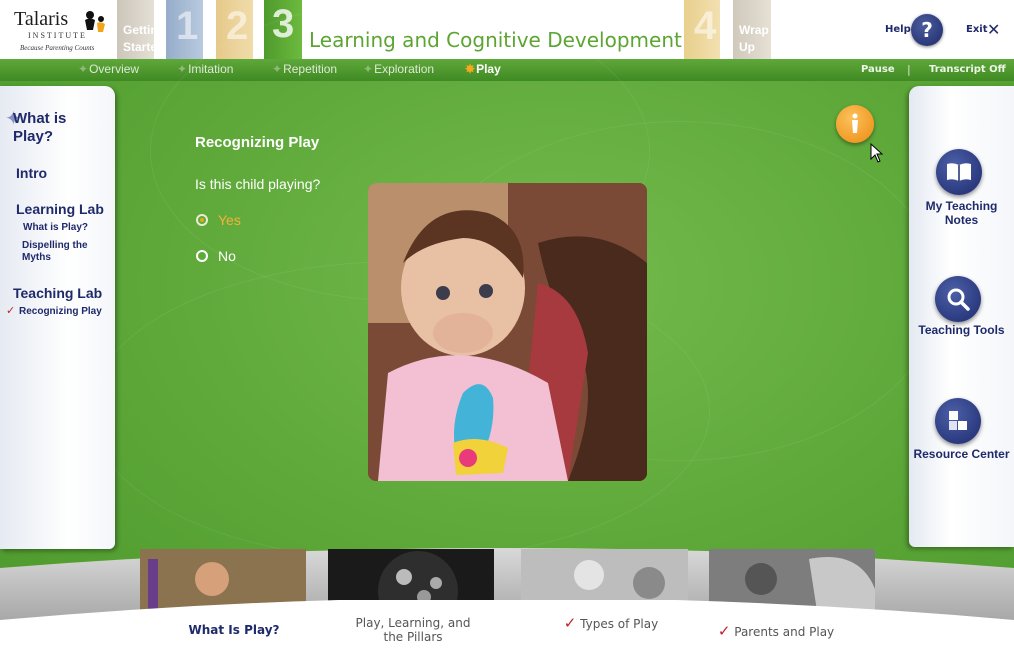 This screenshot has width=1014, height=658. I want to click on magnifier-icon, so click(958, 299).